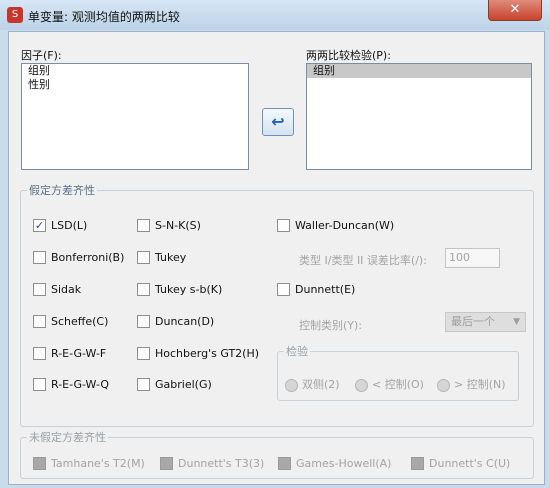 This screenshot has width=550, height=488. Describe the element at coordinates (470, 463) in the screenshot. I see `dunnett-c-label: Dunnett's C(U)` at that location.